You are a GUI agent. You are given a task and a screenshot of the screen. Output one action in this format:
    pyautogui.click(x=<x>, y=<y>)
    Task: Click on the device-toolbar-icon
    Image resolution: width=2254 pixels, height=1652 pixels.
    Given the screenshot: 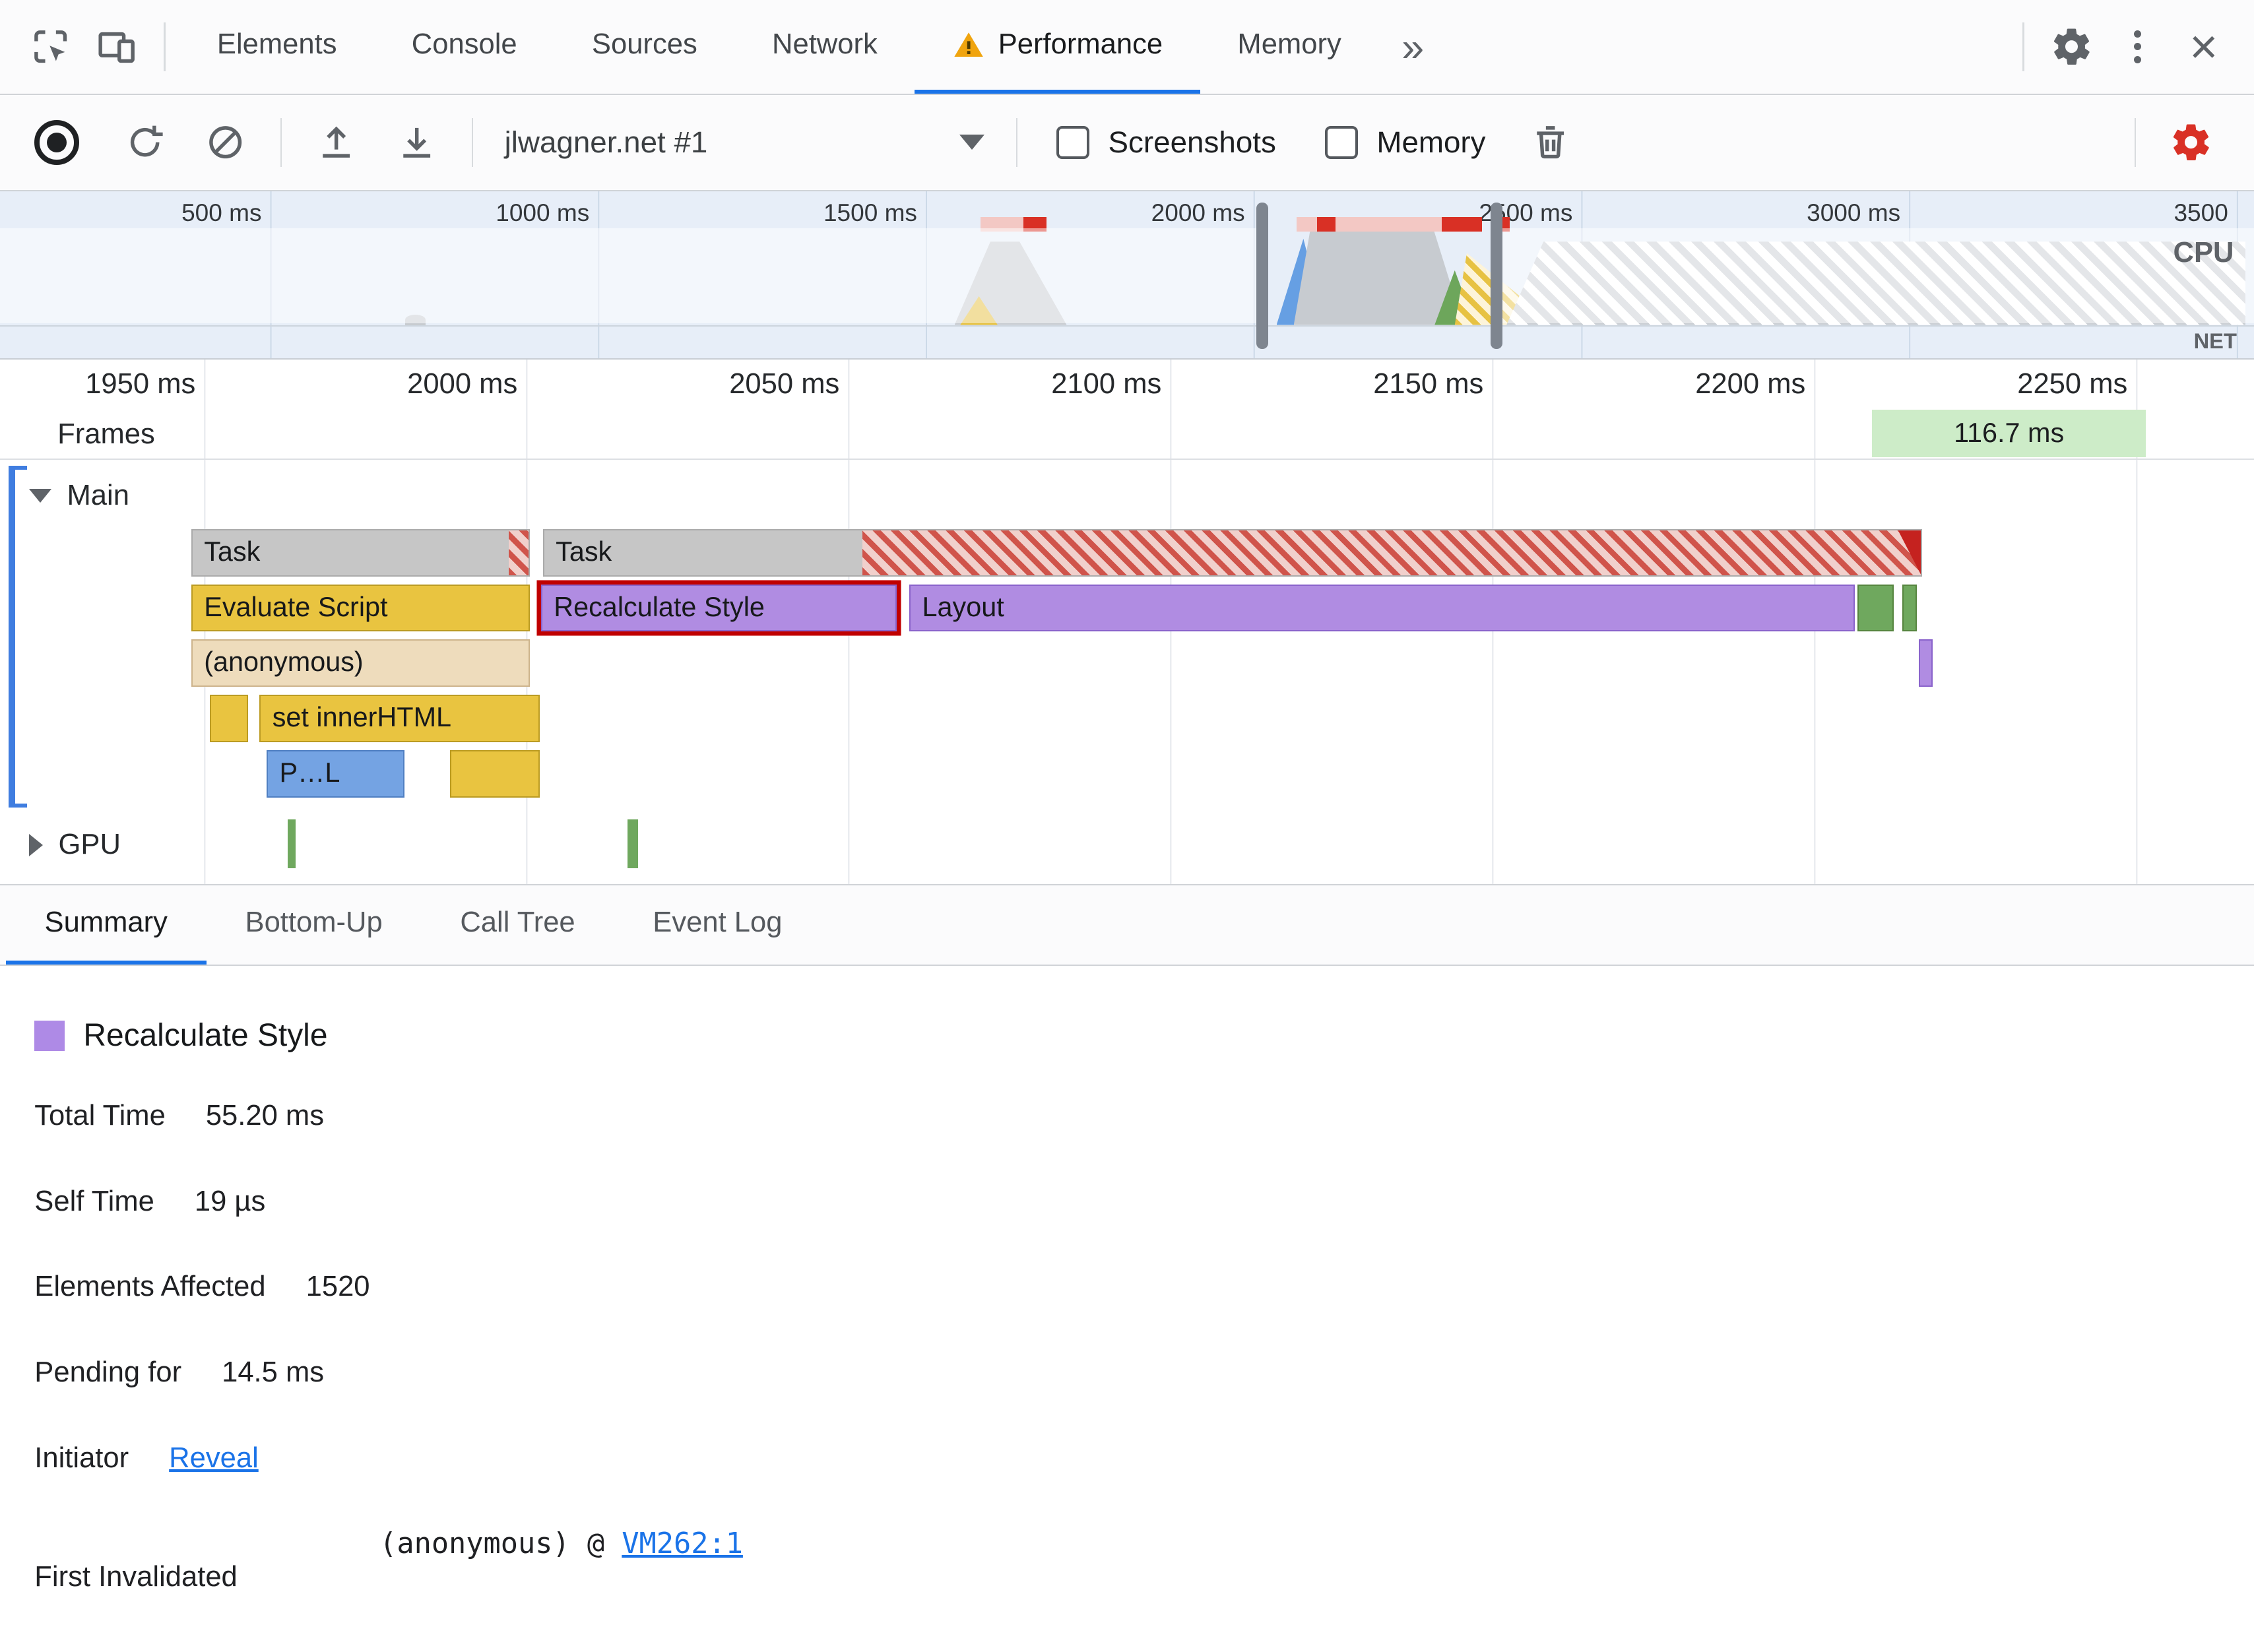 What is the action you would take?
    pyautogui.click(x=116, y=47)
    